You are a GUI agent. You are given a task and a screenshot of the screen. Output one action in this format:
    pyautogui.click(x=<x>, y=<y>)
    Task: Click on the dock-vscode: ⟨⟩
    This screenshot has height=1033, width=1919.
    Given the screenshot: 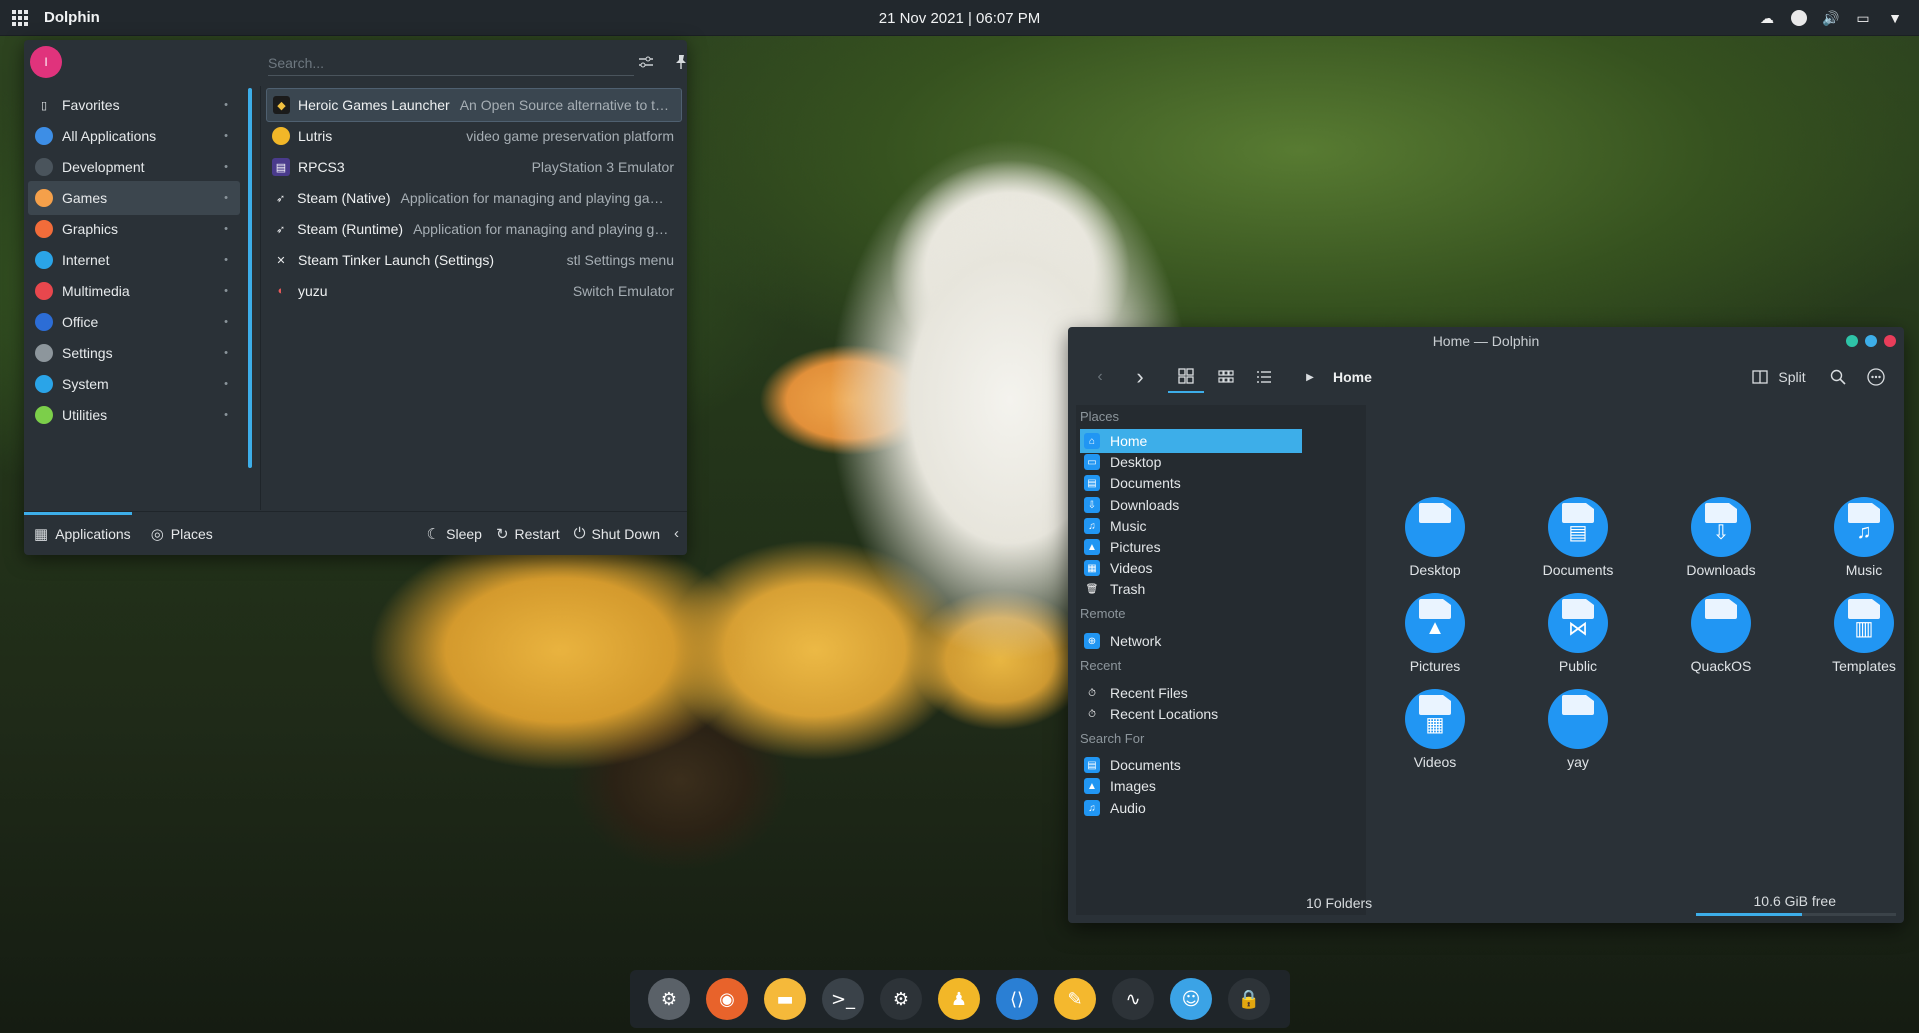 What is the action you would take?
    pyautogui.click(x=1017, y=999)
    